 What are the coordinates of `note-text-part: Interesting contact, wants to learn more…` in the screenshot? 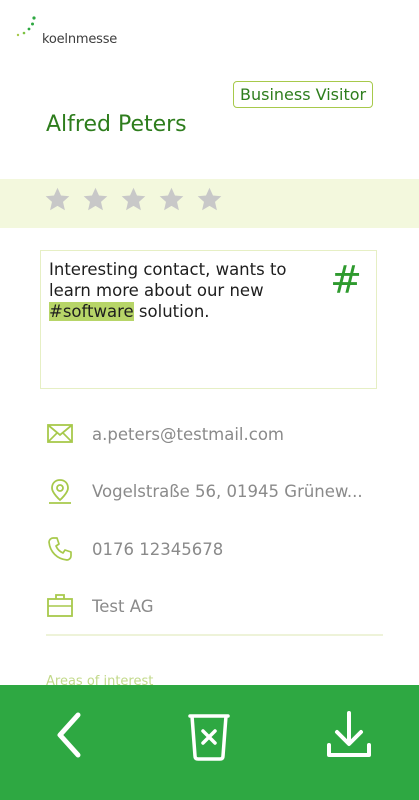 It's located at (168, 280).